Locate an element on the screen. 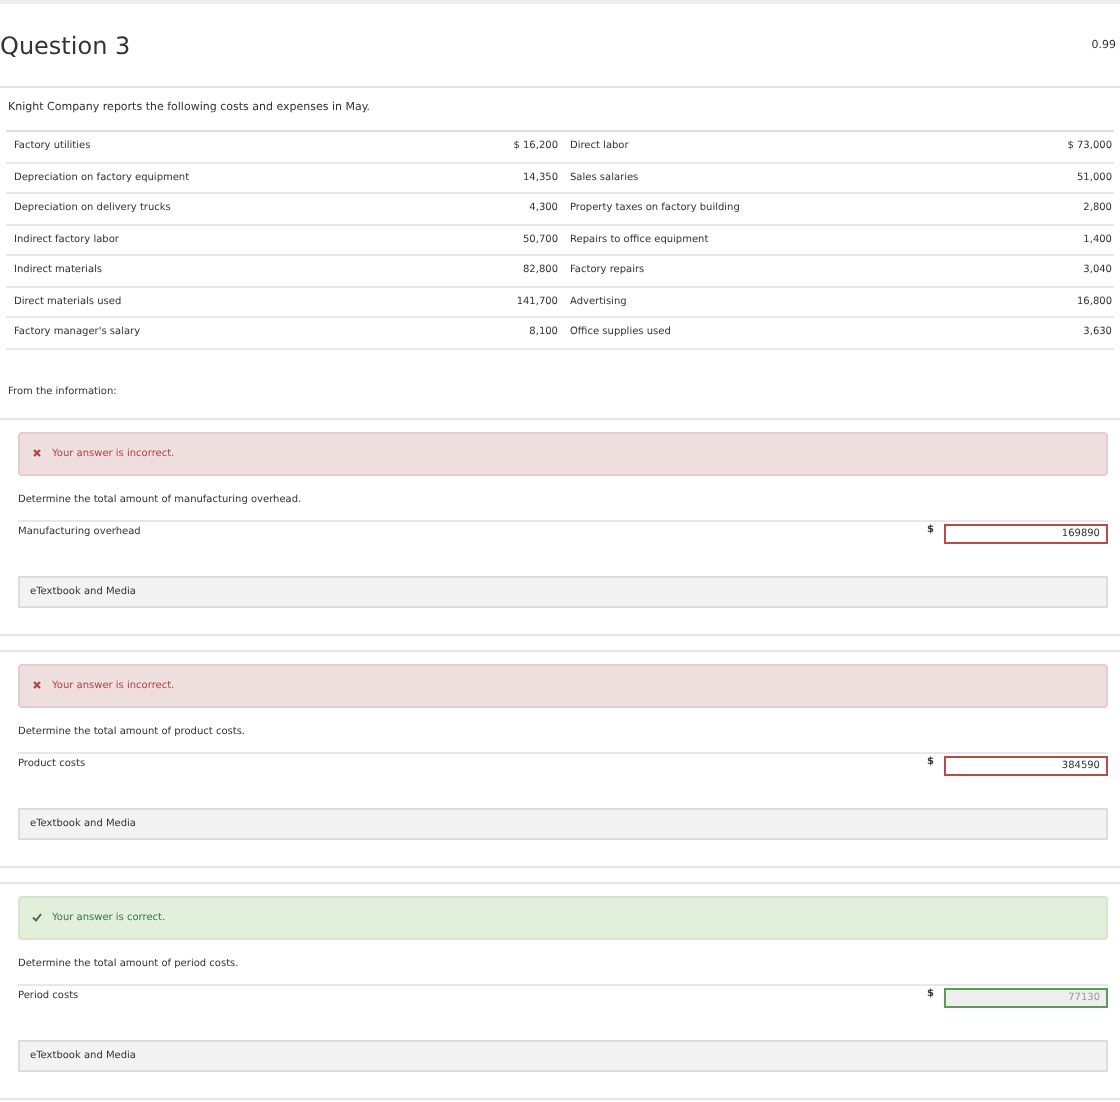 The height and width of the screenshot is (1102, 1120). check-icon is located at coordinates (37, 917).